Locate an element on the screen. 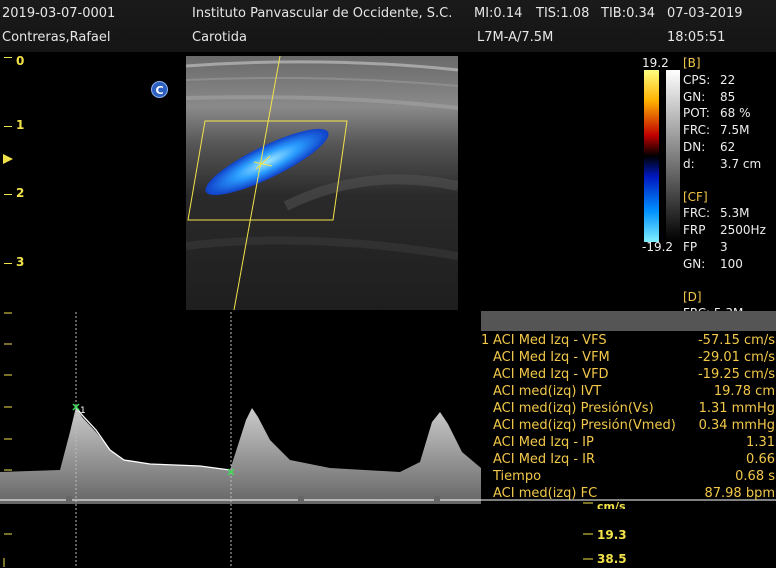 The height and width of the screenshot is (568, 776). patient-name: Contreras,Rafael is located at coordinates (56, 37).